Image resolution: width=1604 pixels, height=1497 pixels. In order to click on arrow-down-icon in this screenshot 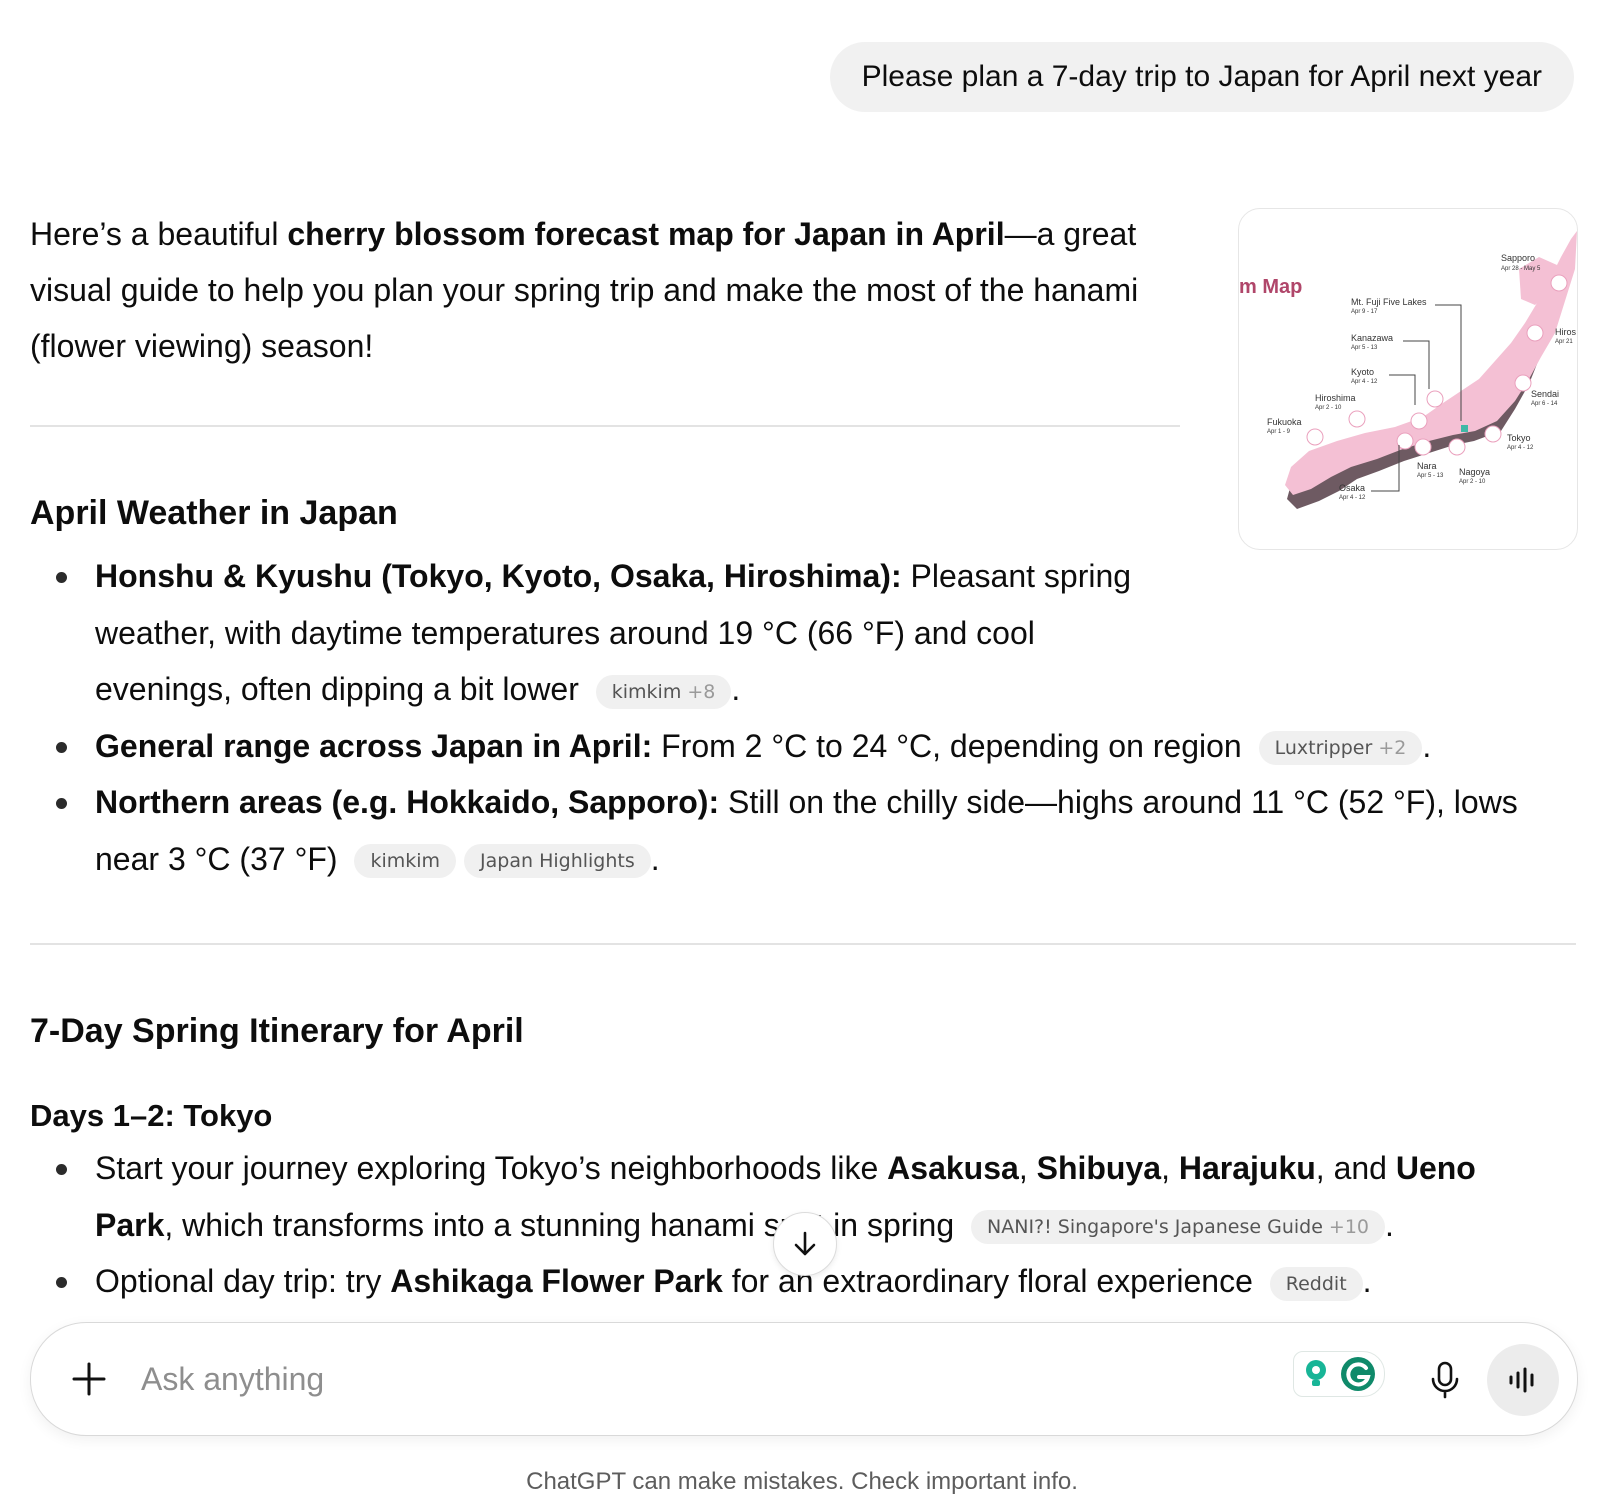, I will do `click(805, 1243)`.